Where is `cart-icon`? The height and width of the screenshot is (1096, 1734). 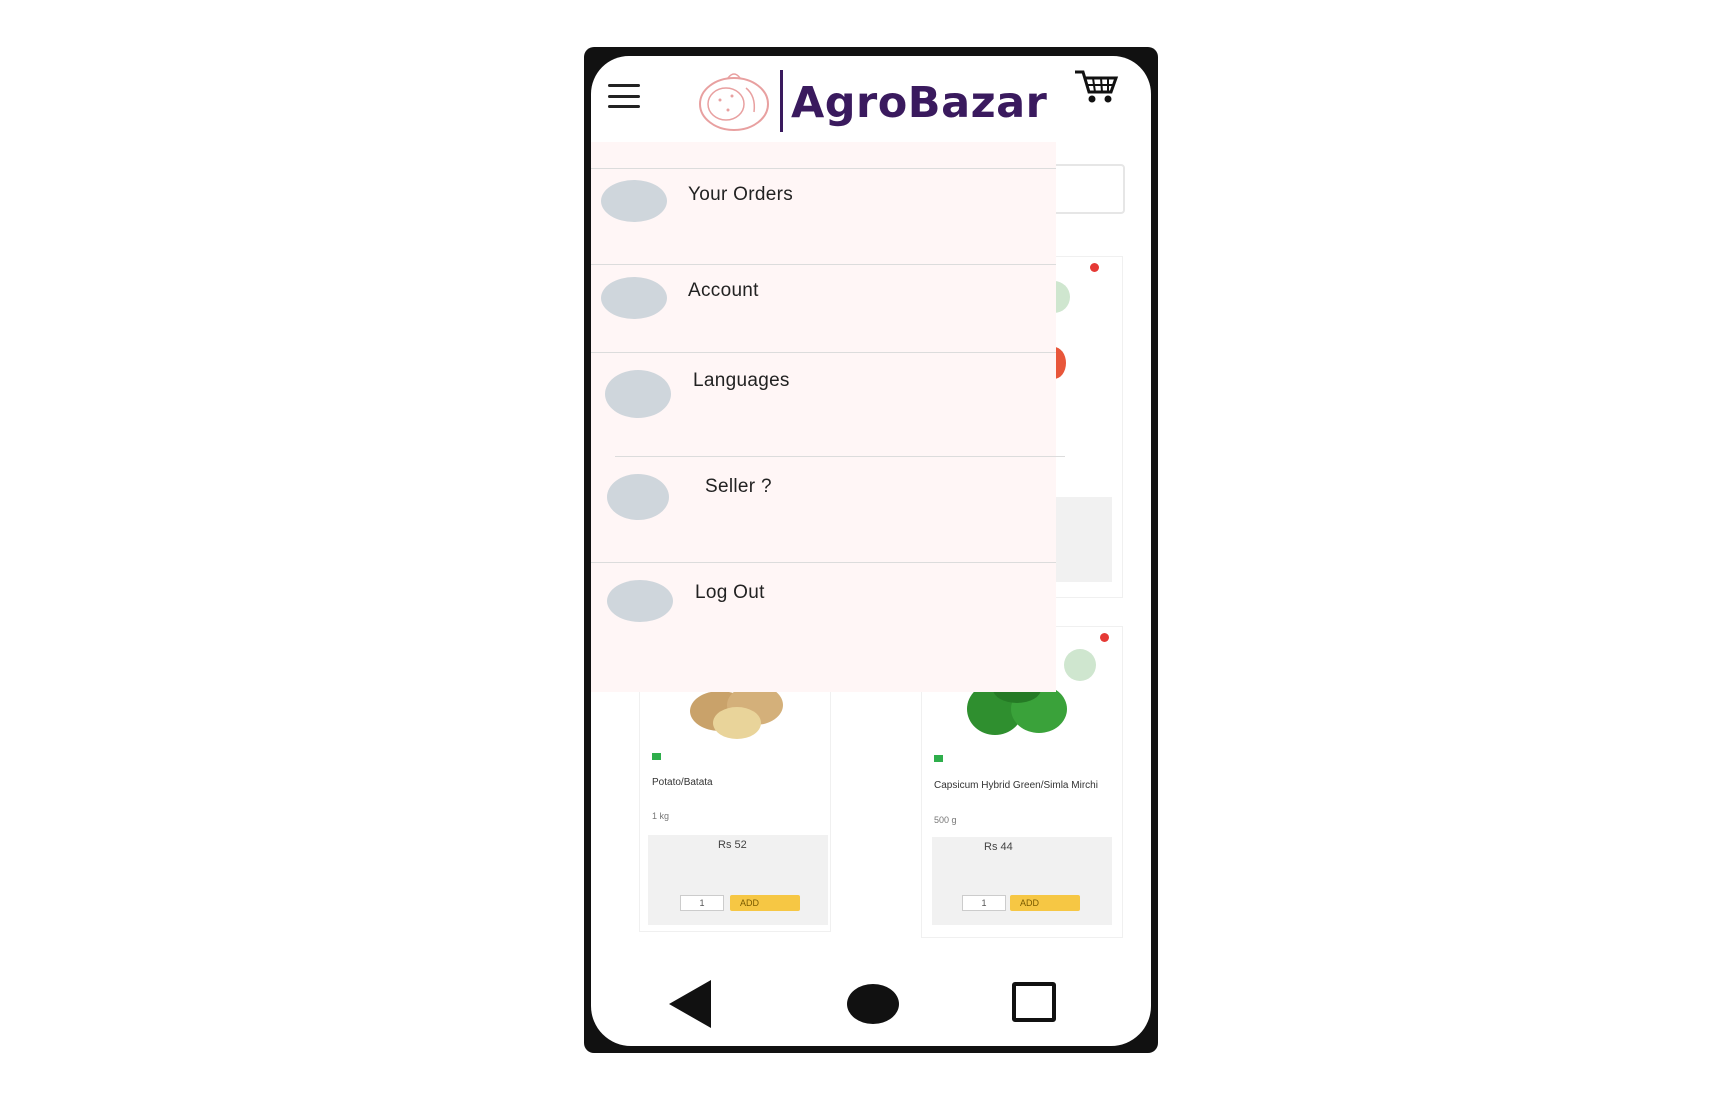
cart-icon is located at coordinates (1096, 86).